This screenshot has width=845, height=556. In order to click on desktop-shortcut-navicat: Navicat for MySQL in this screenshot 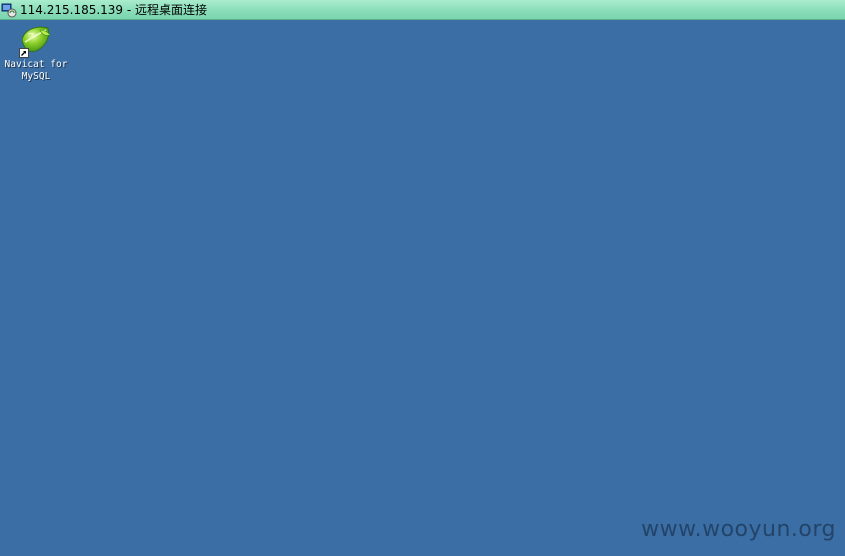, I will do `click(36, 53)`.